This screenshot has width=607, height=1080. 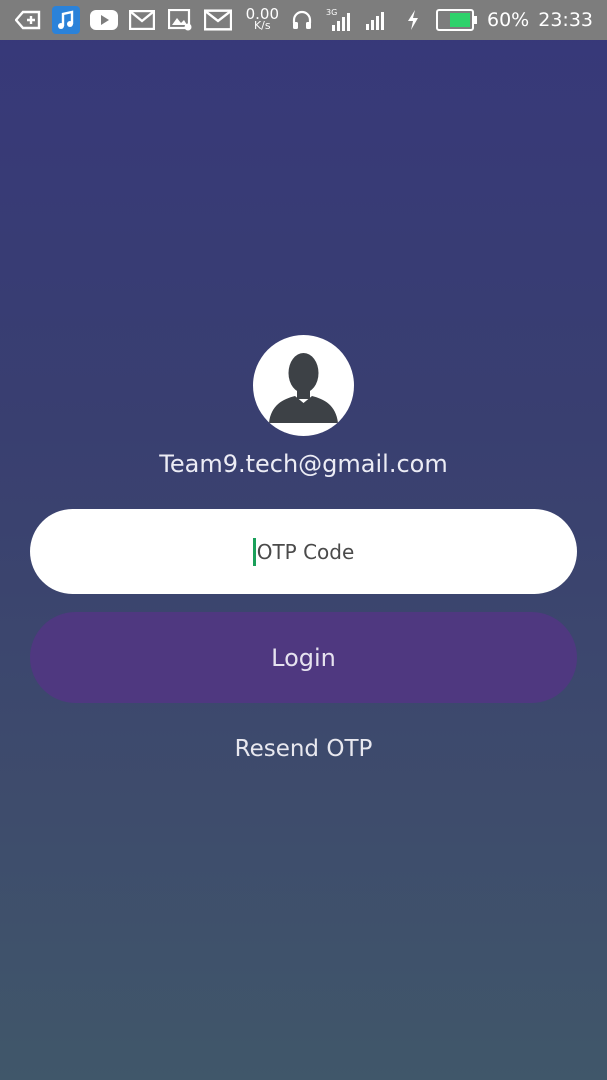 I want to click on login-button-label: Login, so click(x=303, y=657).